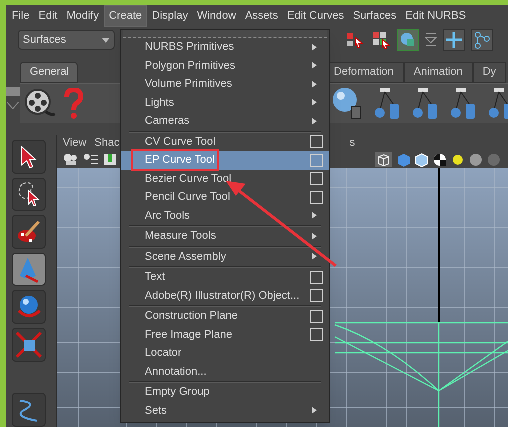  I want to click on menu-bar-item: Surfaces, so click(375, 16).